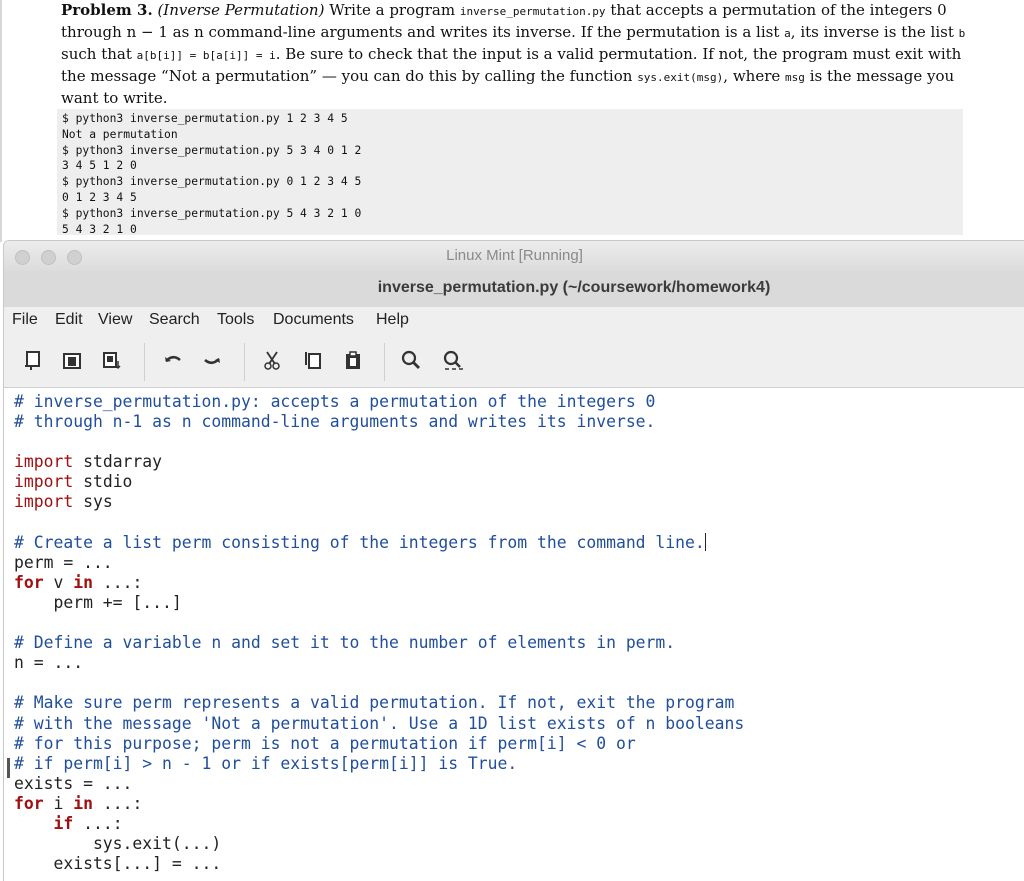 This screenshot has height=881, width=1024. Describe the element at coordinates (453, 360) in the screenshot. I see `find-replace-icon` at that location.